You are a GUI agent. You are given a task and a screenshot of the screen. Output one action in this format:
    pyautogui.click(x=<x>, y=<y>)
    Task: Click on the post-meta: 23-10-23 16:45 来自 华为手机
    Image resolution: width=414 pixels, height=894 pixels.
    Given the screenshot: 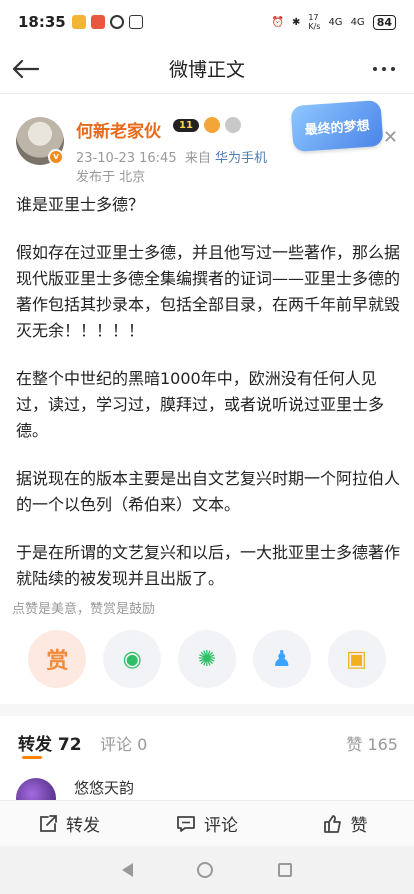 What is the action you would take?
    pyautogui.click(x=171, y=156)
    